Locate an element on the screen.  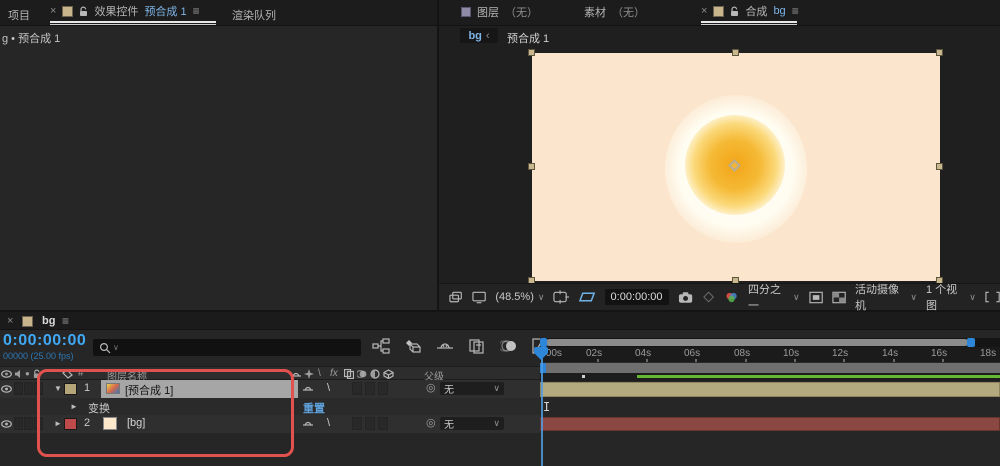
tab-composition: × 合成 bg ≡ is located at coordinates (750, 11).